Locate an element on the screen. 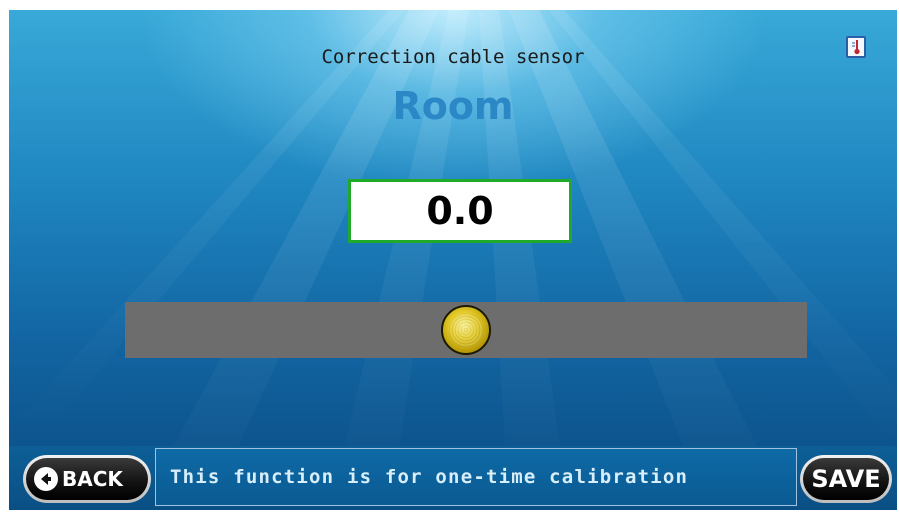  thermometer-icon is located at coordinates (856, 47).